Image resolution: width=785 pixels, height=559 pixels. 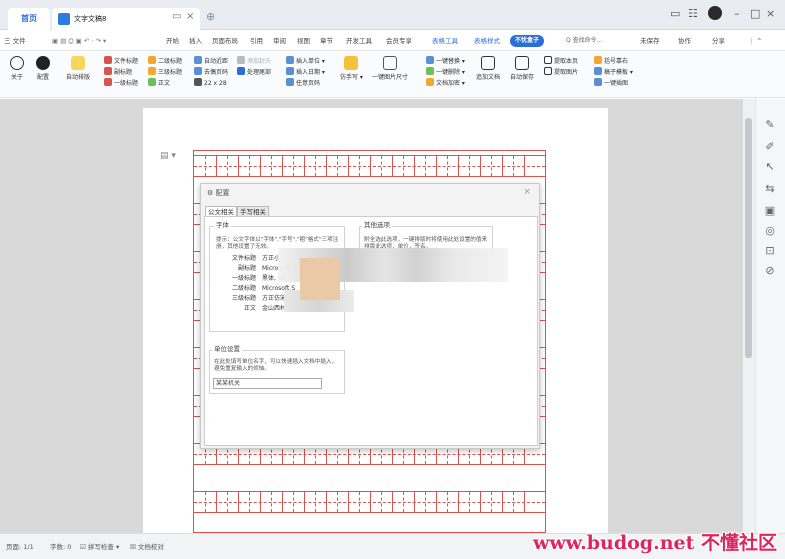 What do you see at coordinates (522, 63) in the screenshot?
I see `save-icon` at bounding box center [522, 63].